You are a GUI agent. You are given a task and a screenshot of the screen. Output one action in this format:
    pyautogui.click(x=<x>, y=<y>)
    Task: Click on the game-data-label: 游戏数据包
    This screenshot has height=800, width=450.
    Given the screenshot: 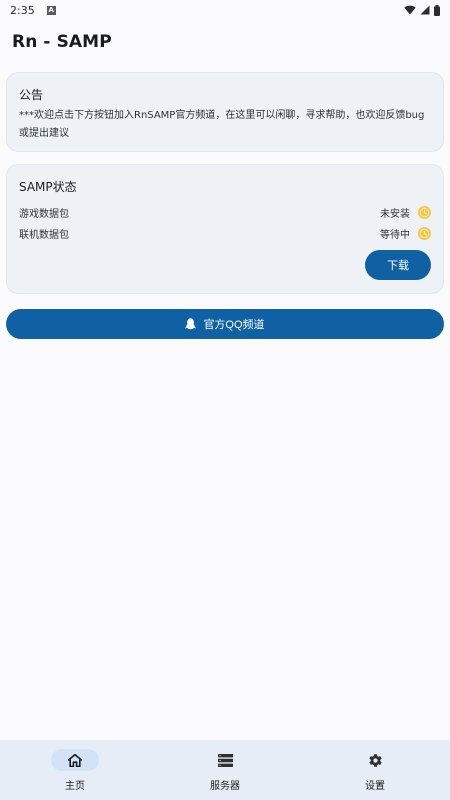 What is the action you would take?
    pyautogui.click(x=44, y=214)
    